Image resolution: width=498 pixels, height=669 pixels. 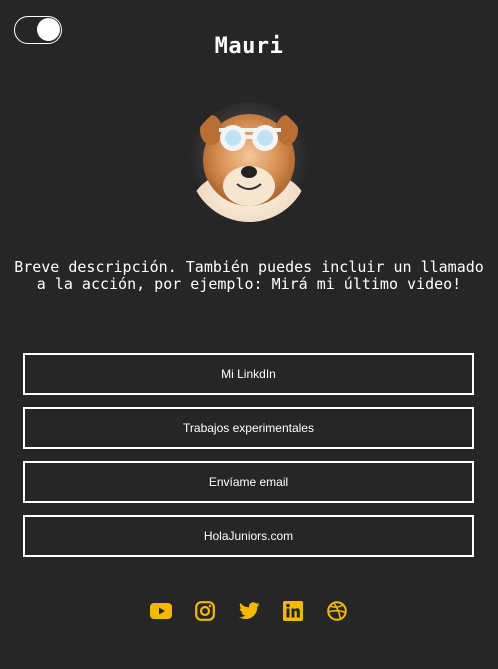 I want to click on instagram-icon, so click(x=205, y=611).